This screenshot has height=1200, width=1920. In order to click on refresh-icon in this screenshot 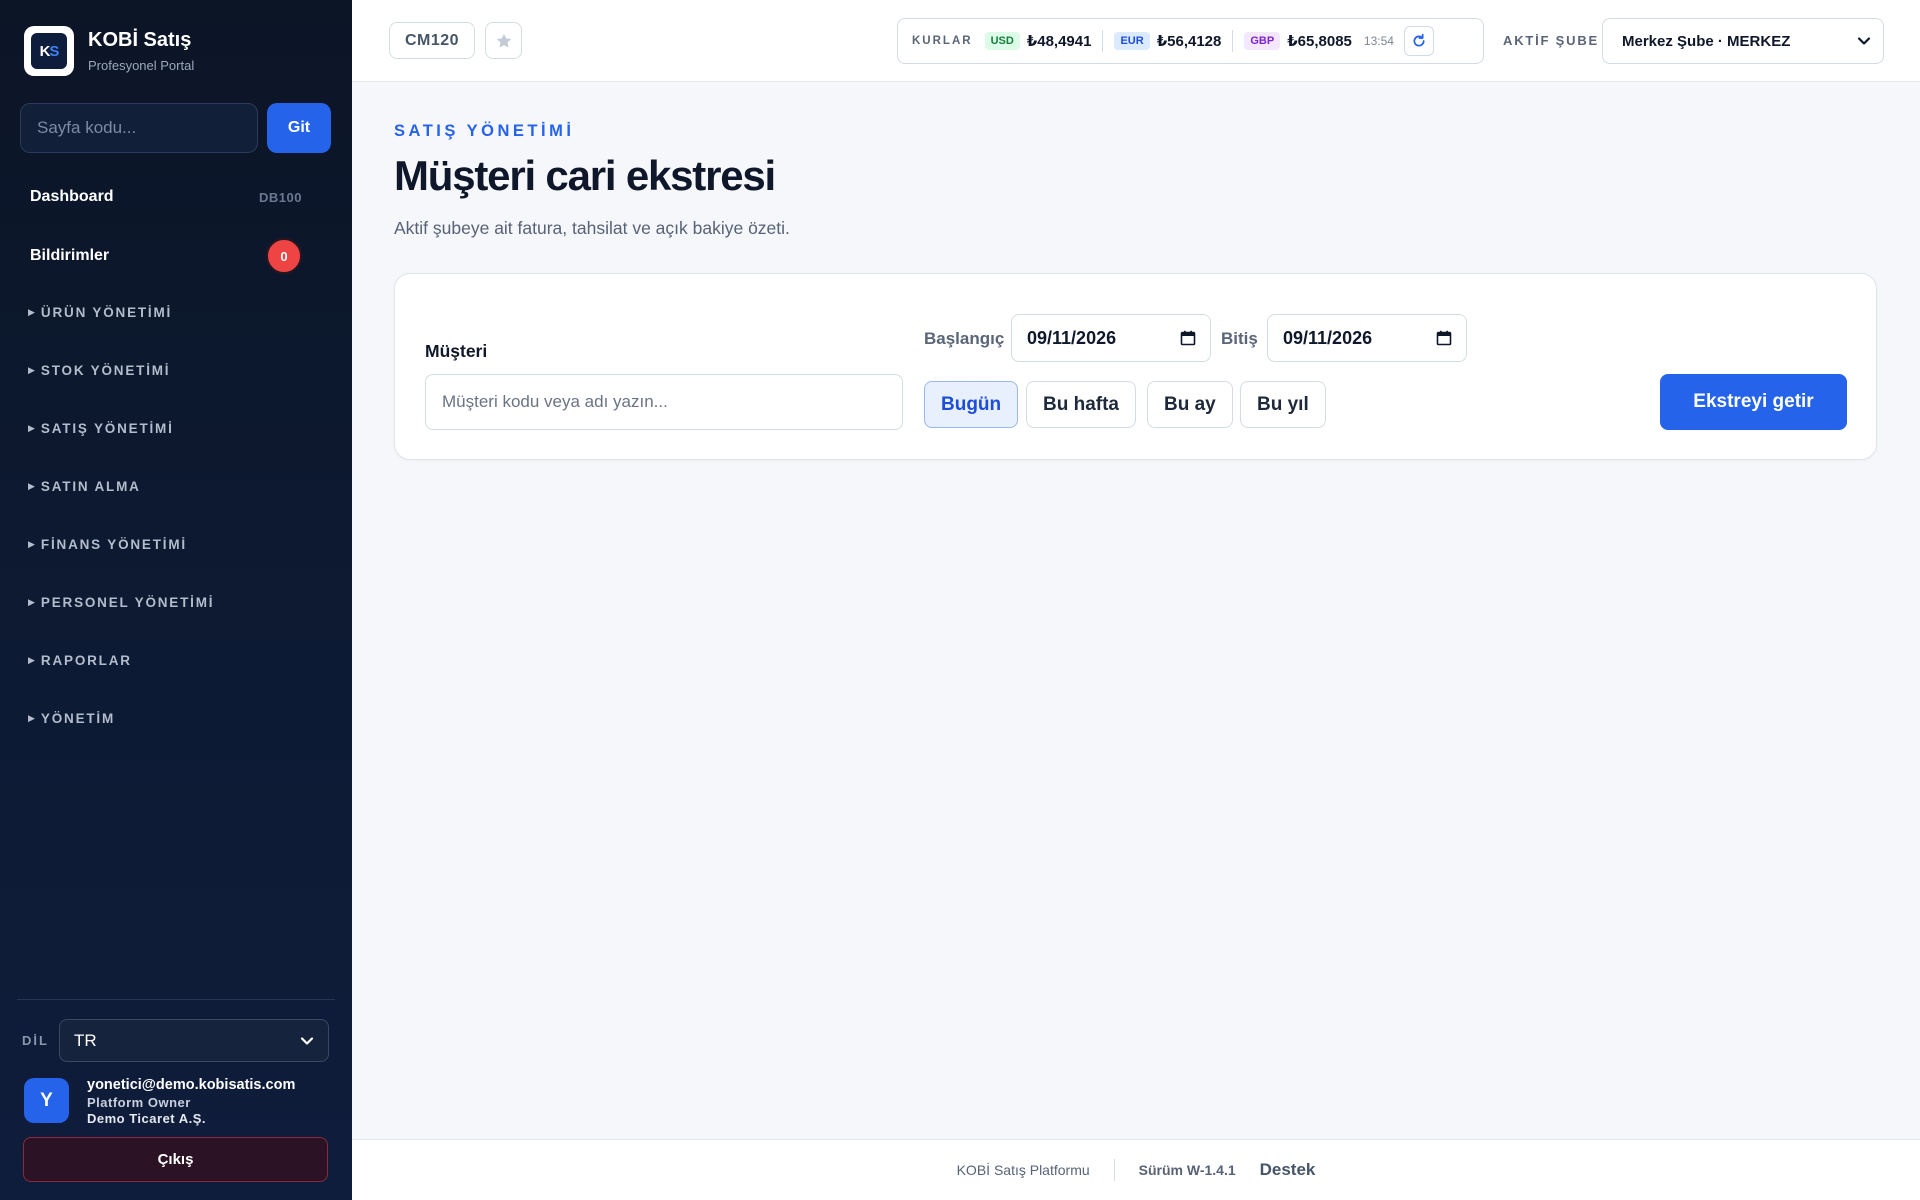, I will do `click(1419, 40)`.